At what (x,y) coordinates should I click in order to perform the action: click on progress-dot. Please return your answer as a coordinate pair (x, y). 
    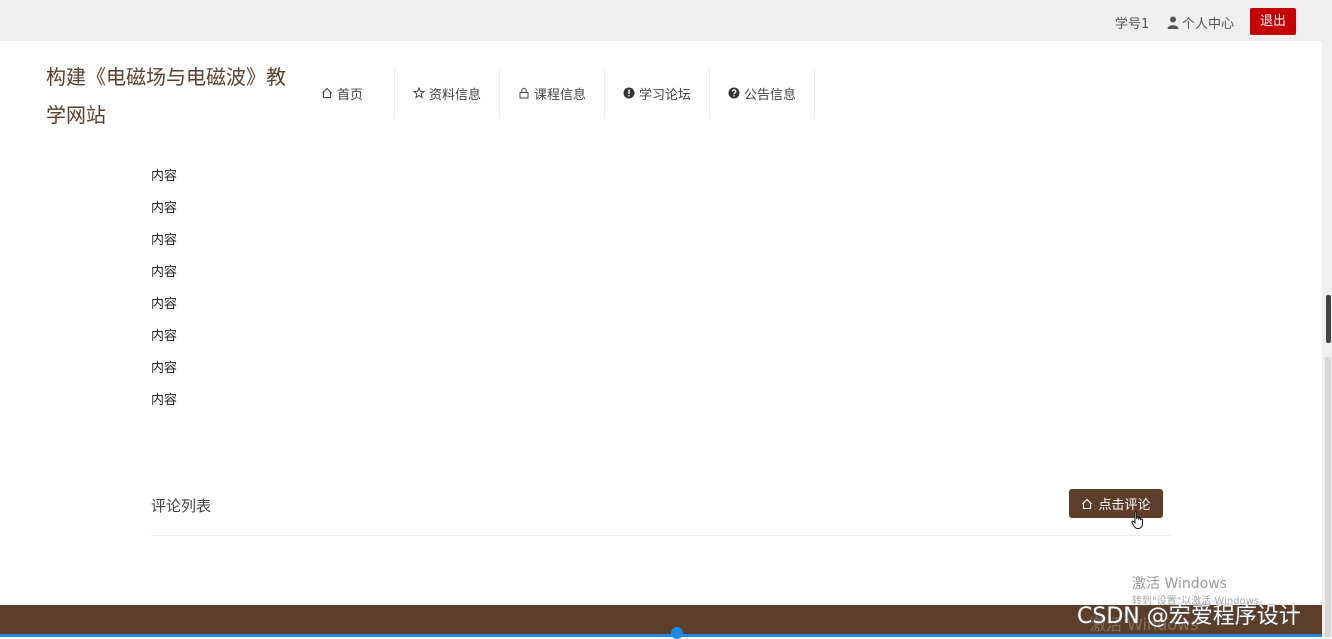
    Looking at the image, I should click on (677, 633).